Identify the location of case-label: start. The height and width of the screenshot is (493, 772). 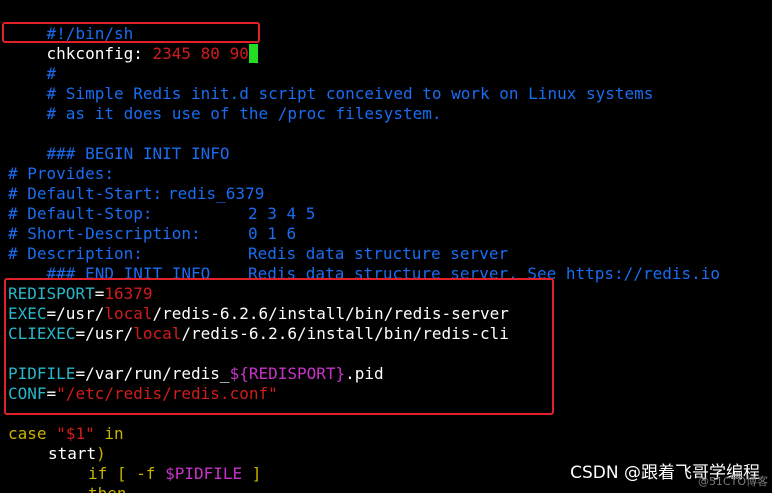
(72, 453).